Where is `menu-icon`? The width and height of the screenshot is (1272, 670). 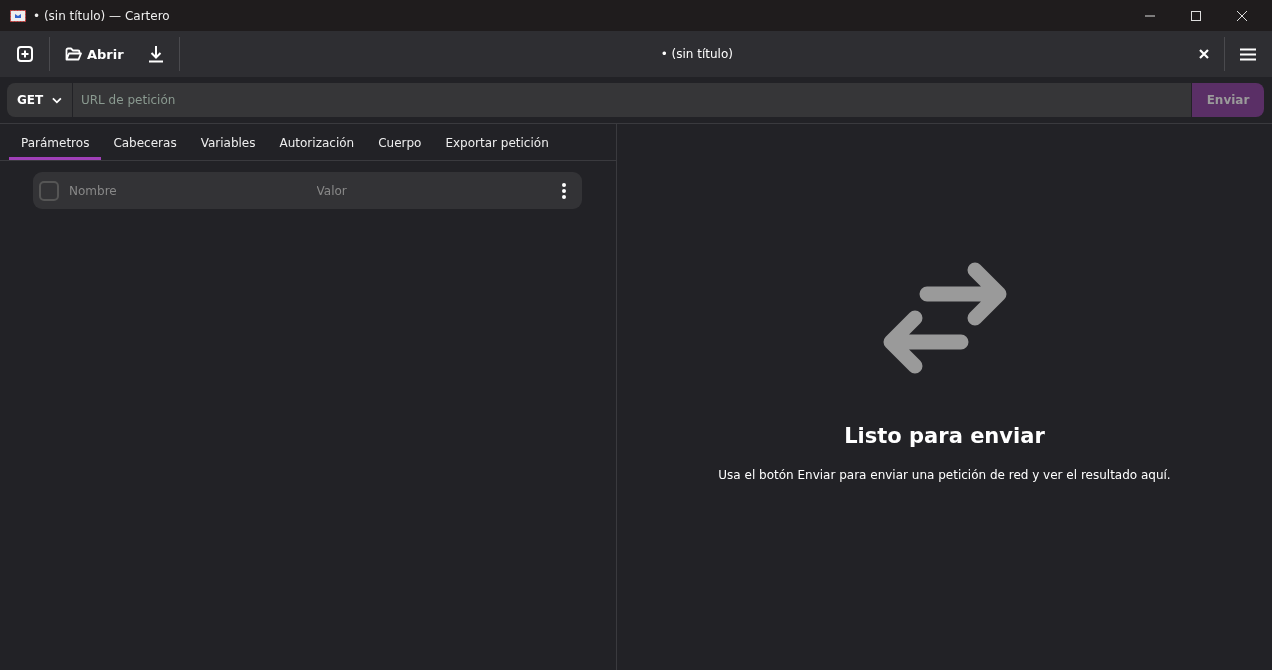
menu-icon is located at coordinates (1248, 54).